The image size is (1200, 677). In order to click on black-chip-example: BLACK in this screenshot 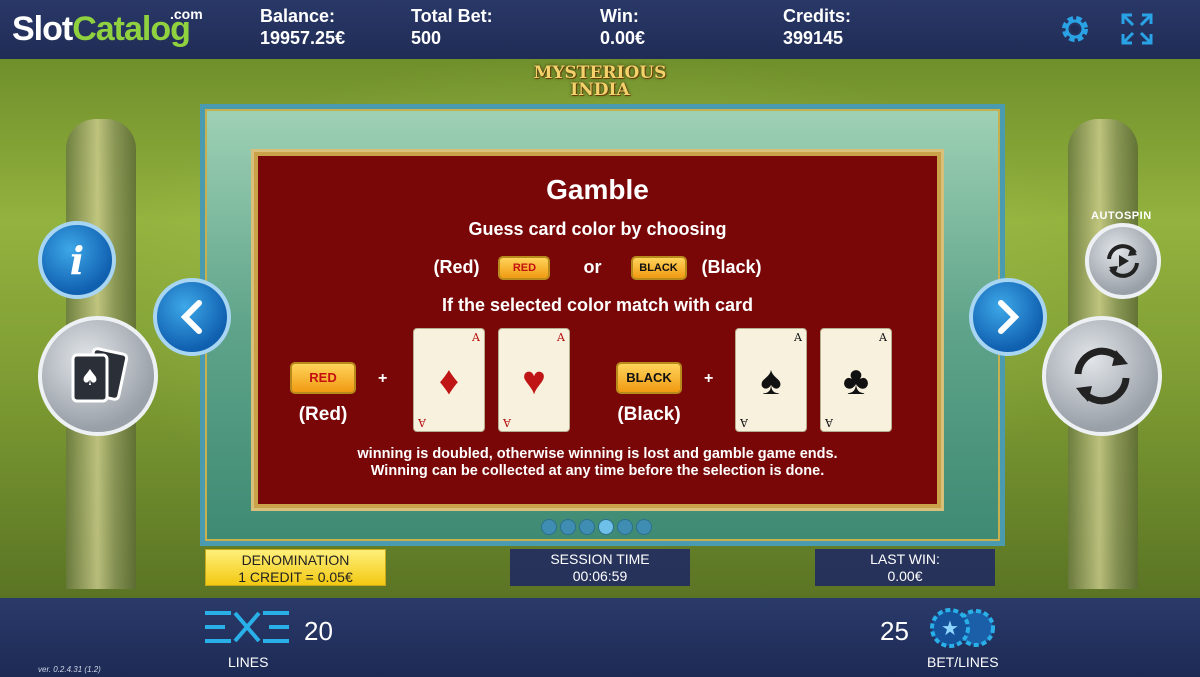, I will do `click(649, 378)`.